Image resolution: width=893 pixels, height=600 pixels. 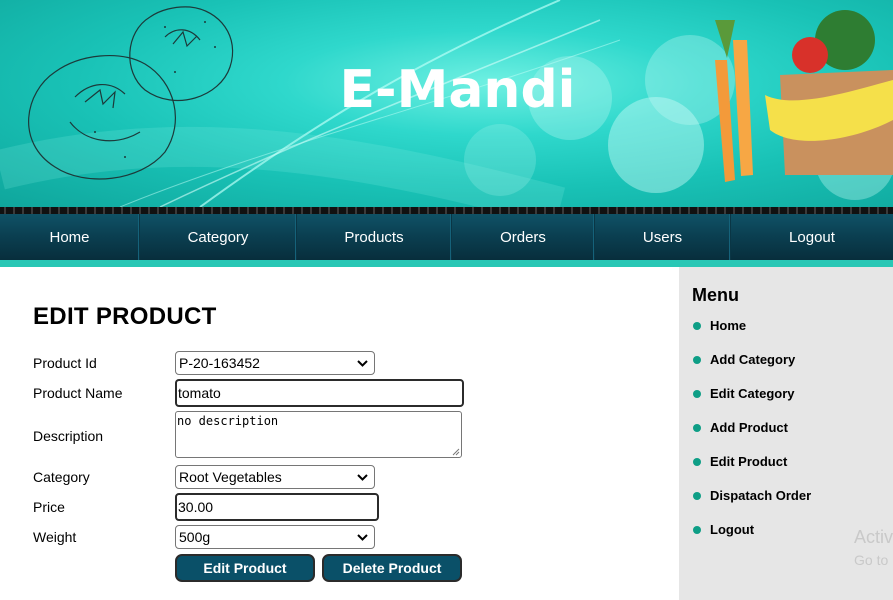 What do you see at coordinates (275, 537) in the screenshot?
I see `weight-select: 500g` at bounding box center [275, 537].